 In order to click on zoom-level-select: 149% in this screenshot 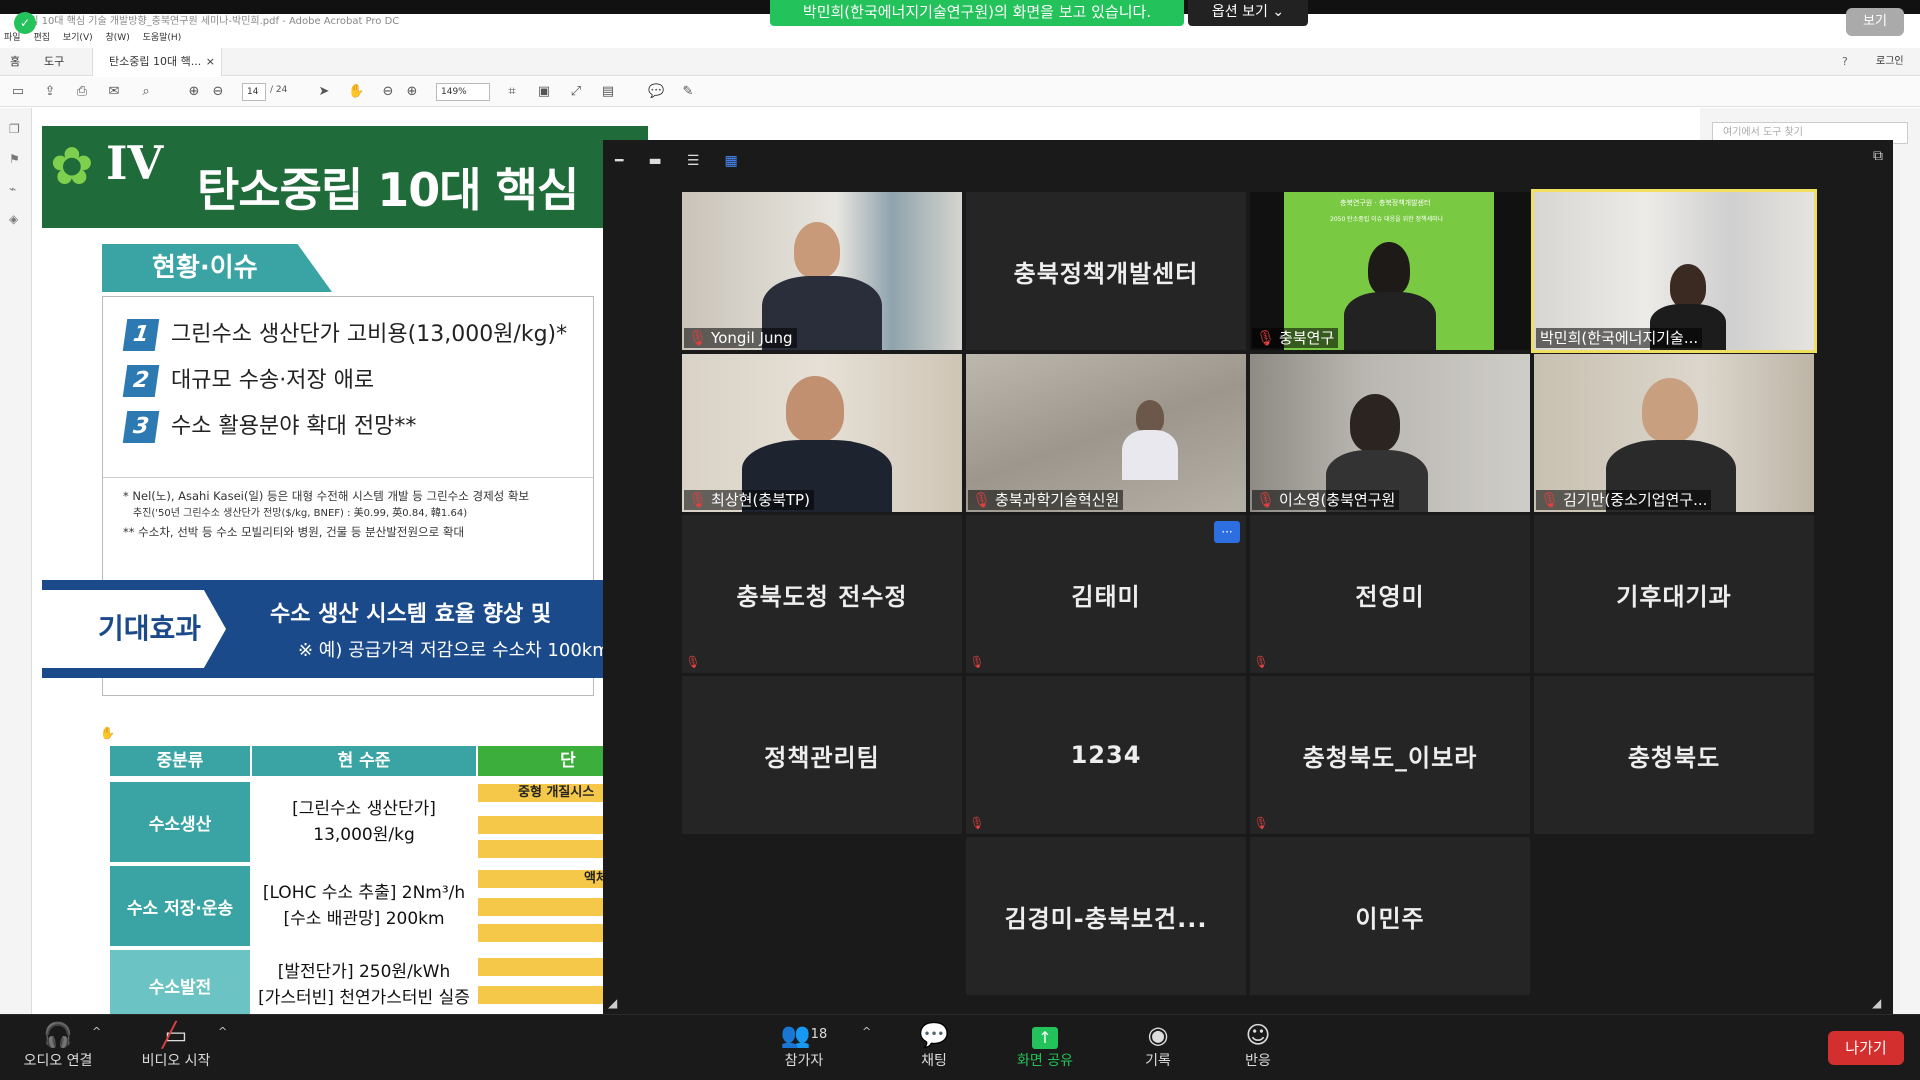, I will do `click(463, 92)`.